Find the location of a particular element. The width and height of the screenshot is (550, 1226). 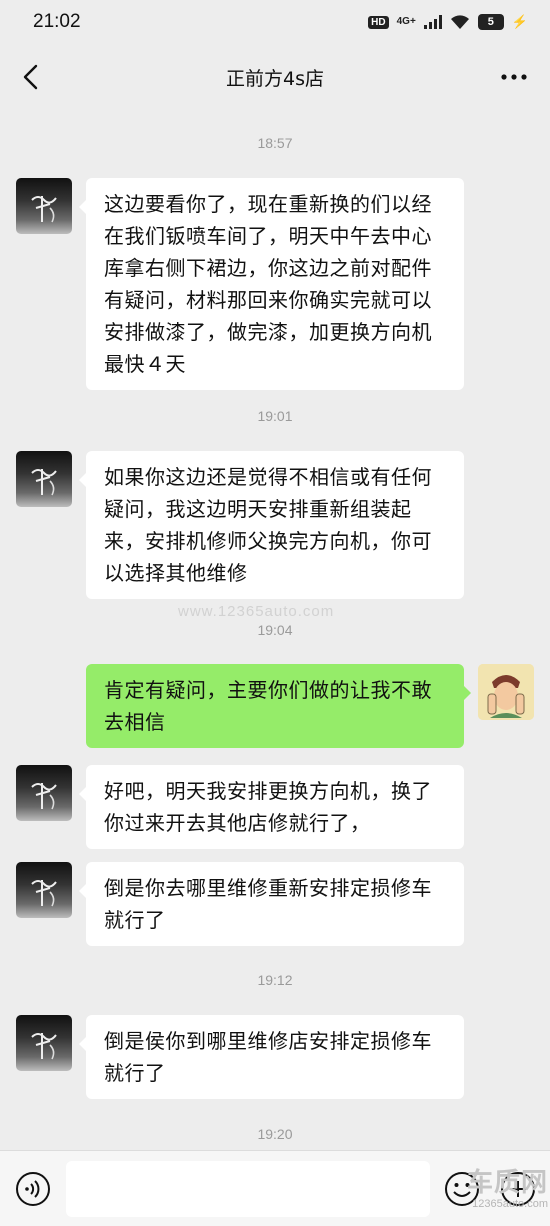

chat-title: 正前方4s店 is located at coordinates (275, 78).